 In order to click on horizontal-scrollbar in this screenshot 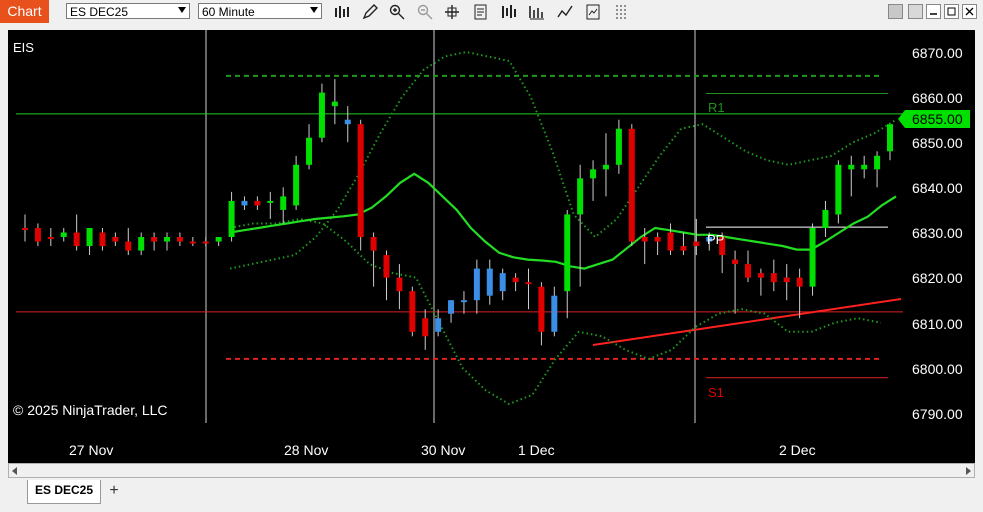, I will do `click(491, 470)`.